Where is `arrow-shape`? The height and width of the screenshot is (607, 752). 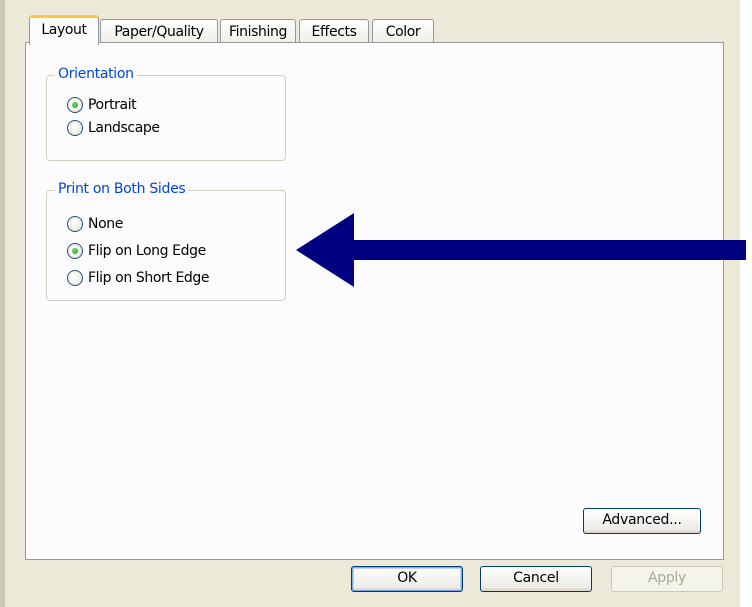 arrow-shape is located at coordinates (521, 250).